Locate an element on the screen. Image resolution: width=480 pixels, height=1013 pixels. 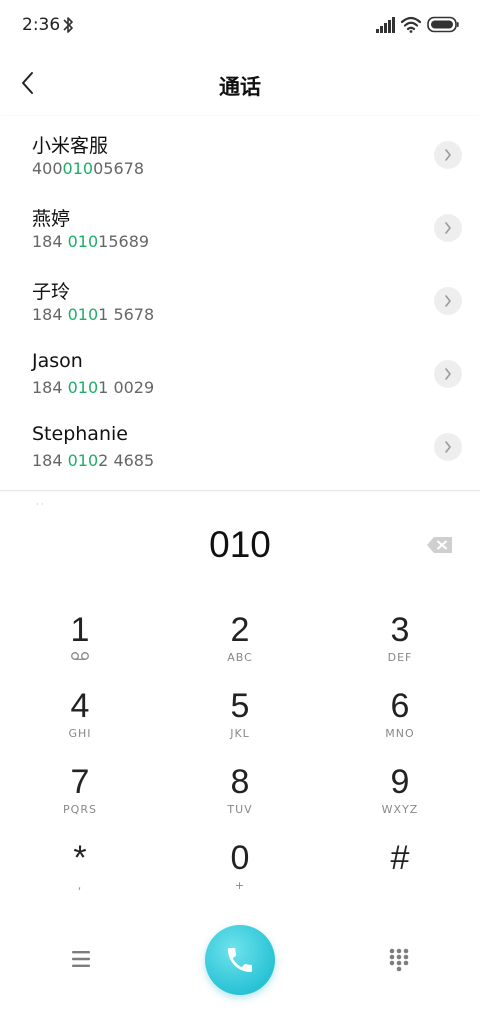
contact-number: 184 01015689 is located at coordinates (91, 241).